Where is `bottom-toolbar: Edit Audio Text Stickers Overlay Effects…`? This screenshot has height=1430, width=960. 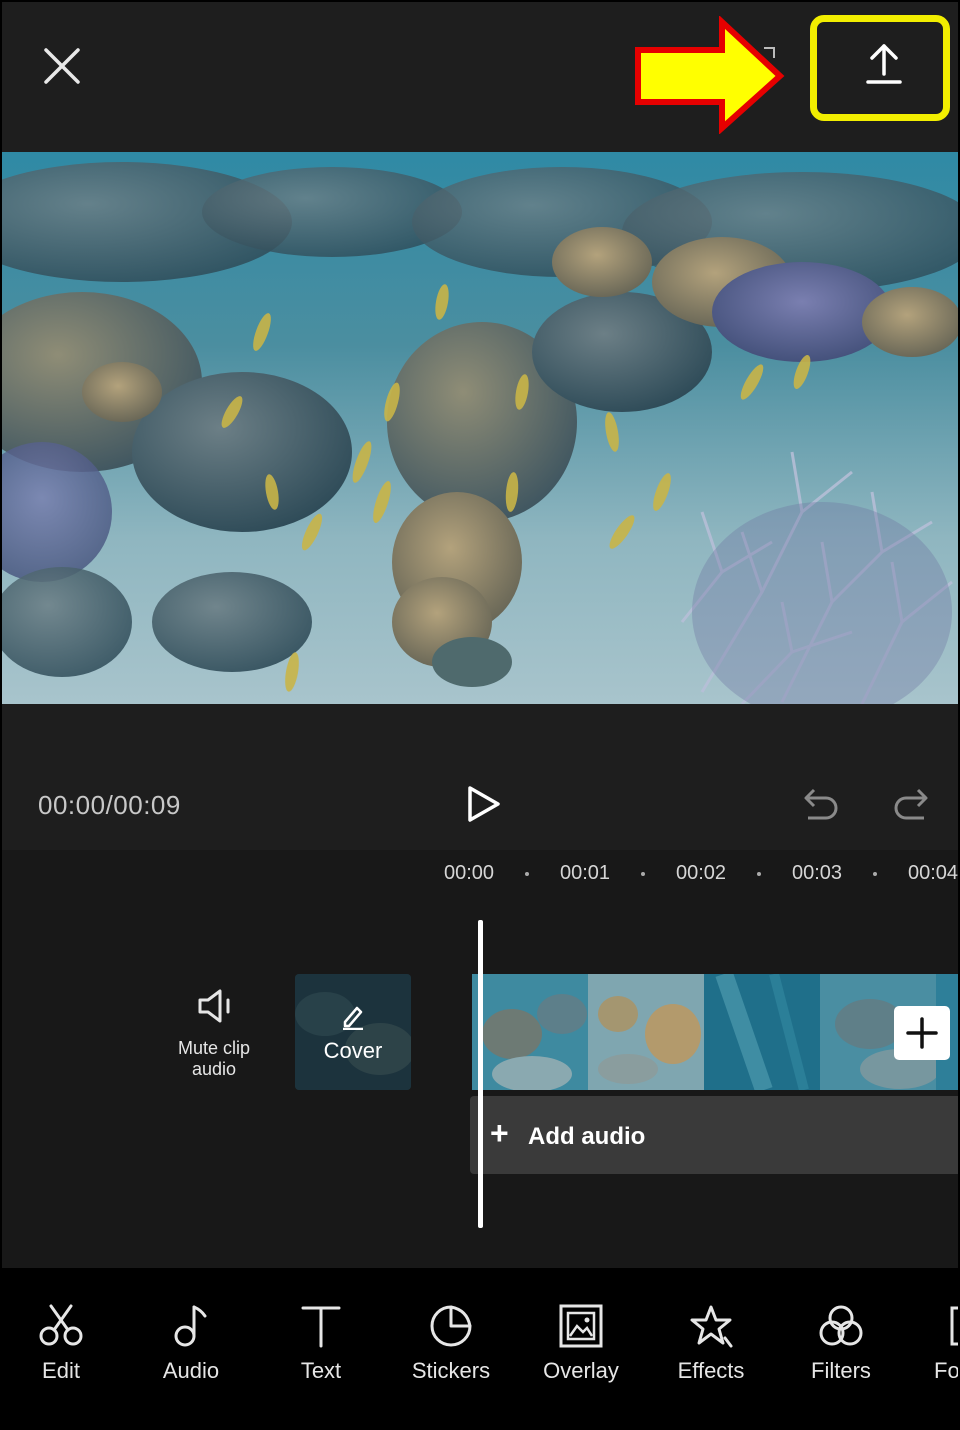
bottom-toolbar: Edit Audio Text Stickers Overlay Effects… is located at coordinates (480, 1348).